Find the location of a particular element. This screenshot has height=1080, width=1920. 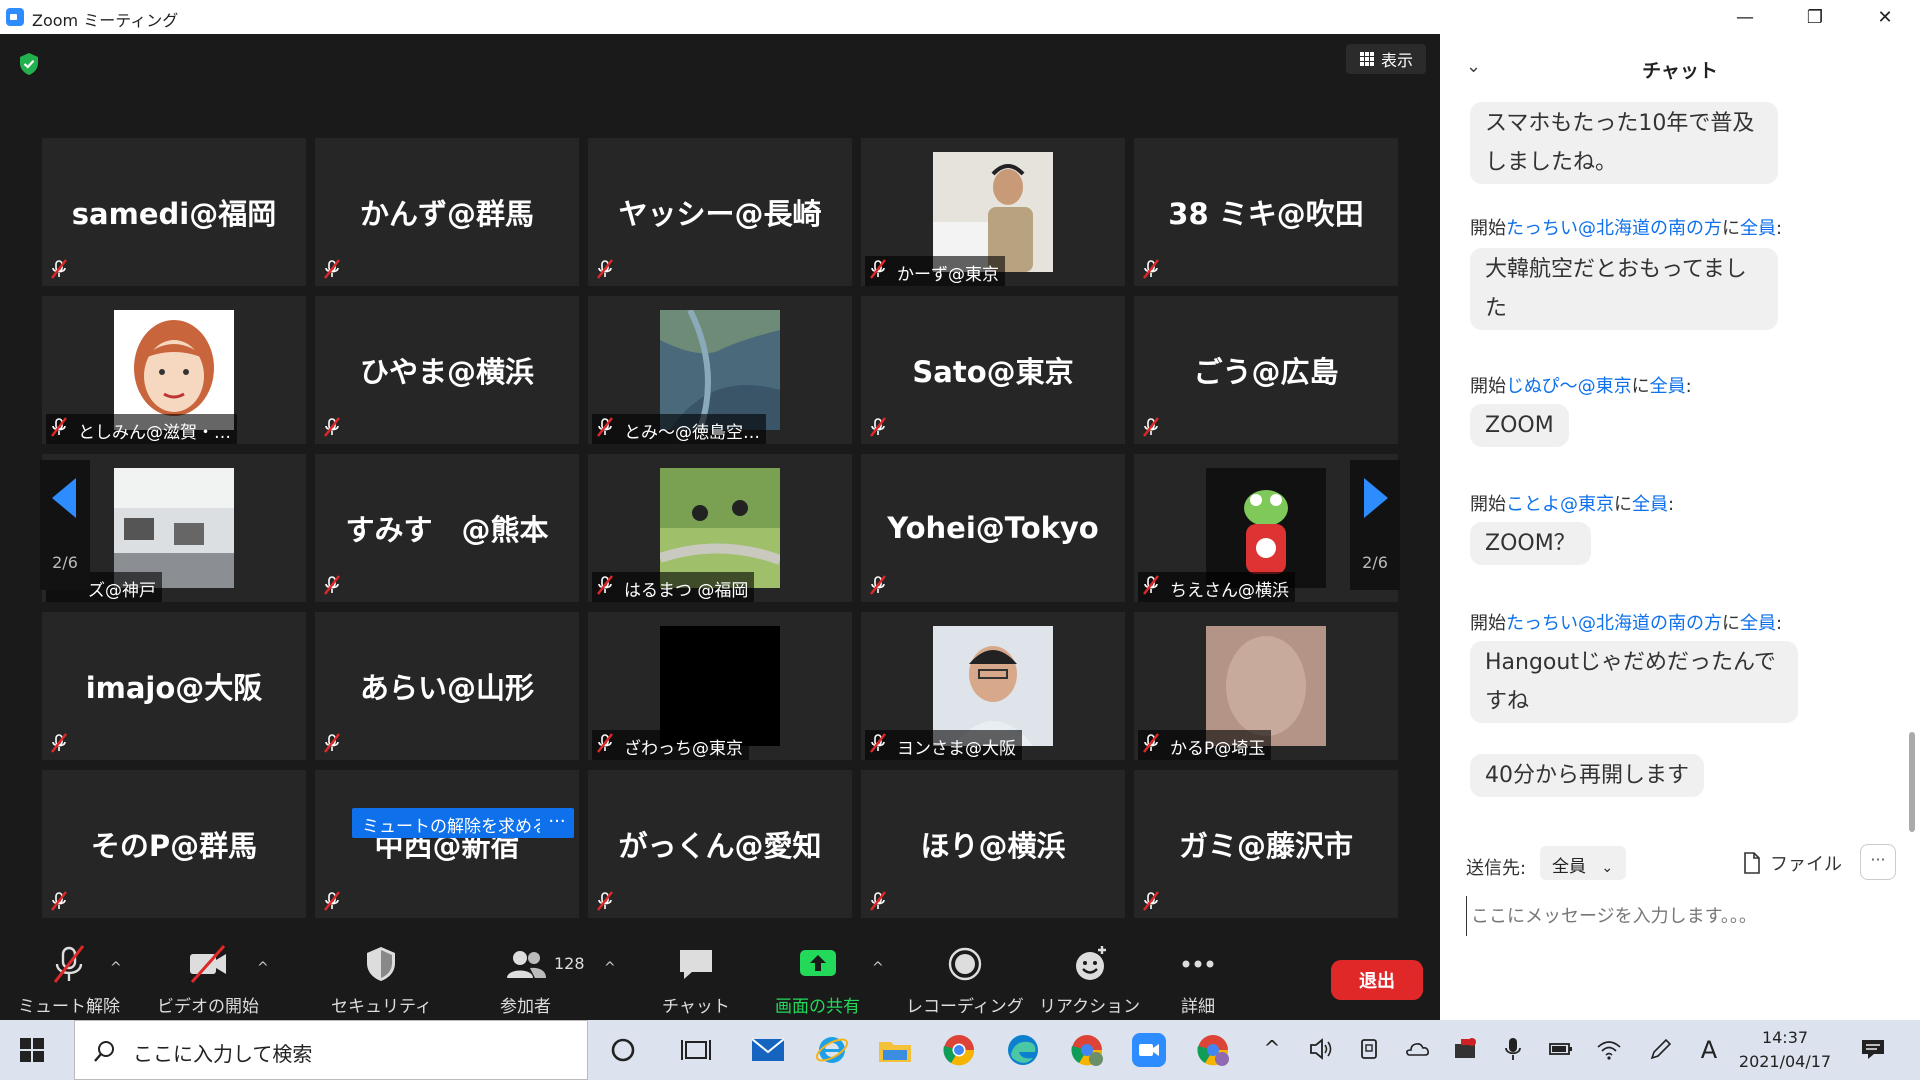

notification-app-icon is located at coordinates (1465, 1049).